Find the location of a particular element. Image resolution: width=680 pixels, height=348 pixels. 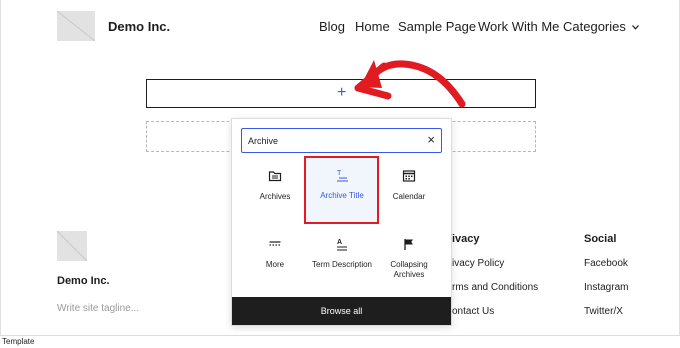

block-label: Calendar is located at coordinates (409, 196).